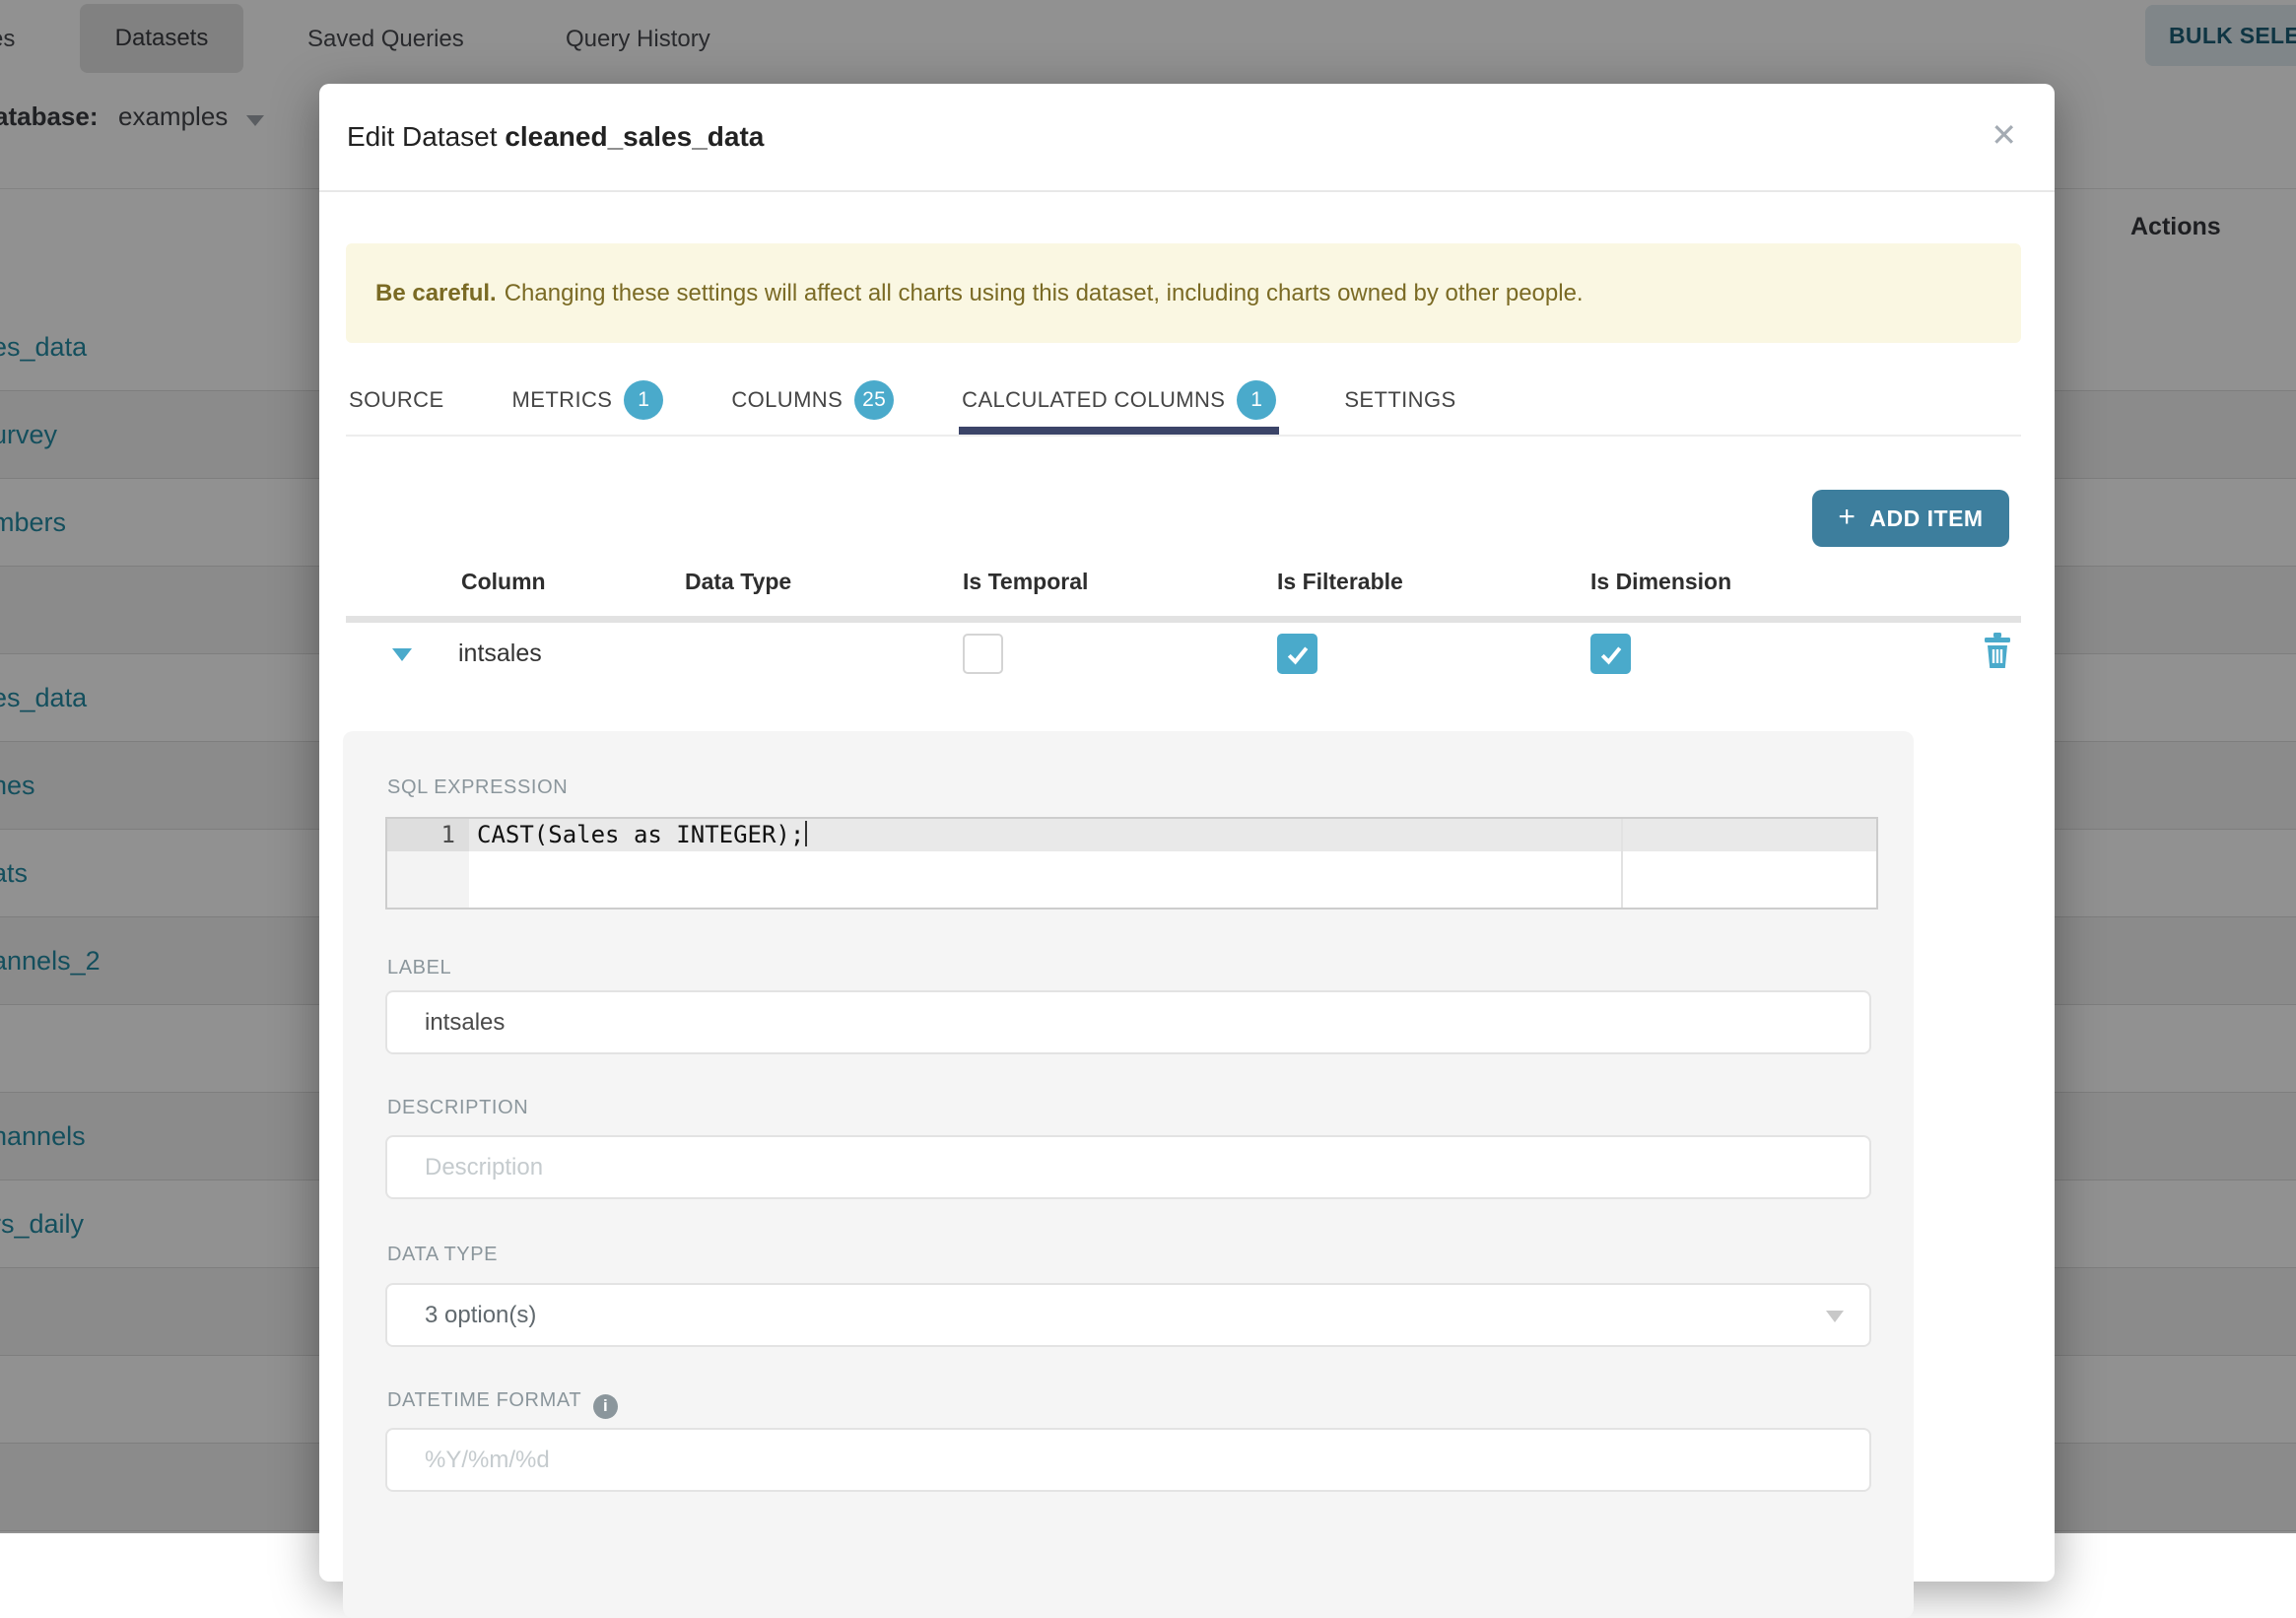  I want to click on delete-trash-icon, so click(1997, 653).